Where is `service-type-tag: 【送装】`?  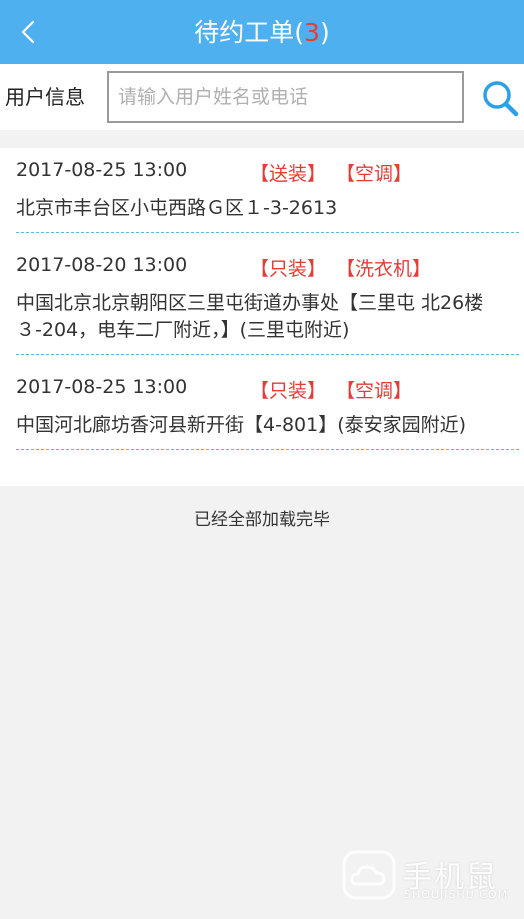
service-type-tag: 【送装】 is located at coordinates (288, 174).